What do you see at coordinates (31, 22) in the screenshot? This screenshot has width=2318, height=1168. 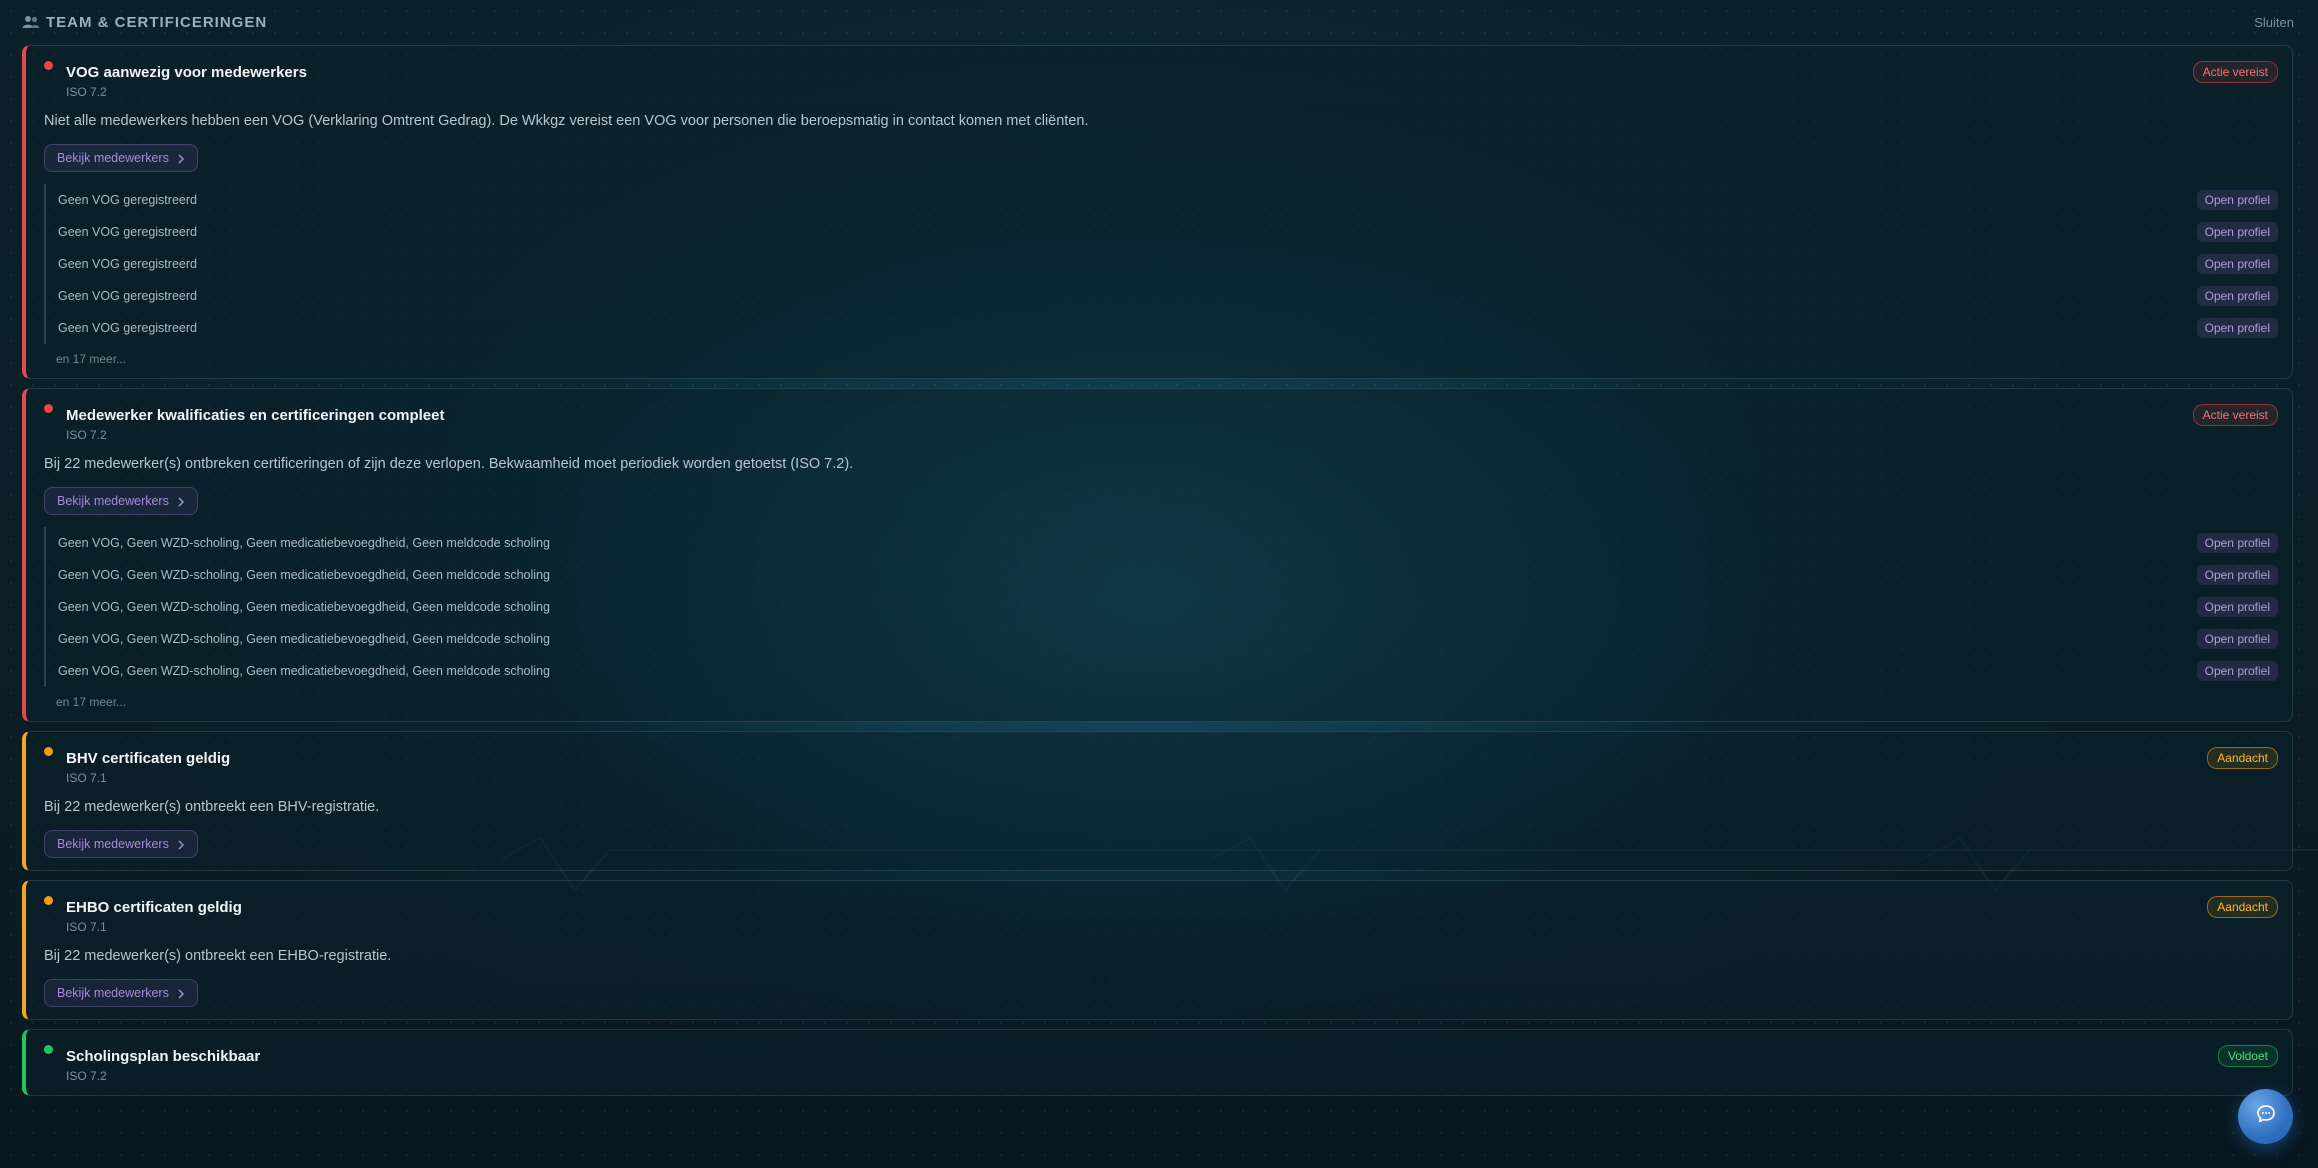 I see `people-icon` at bounding box center [31, 22].